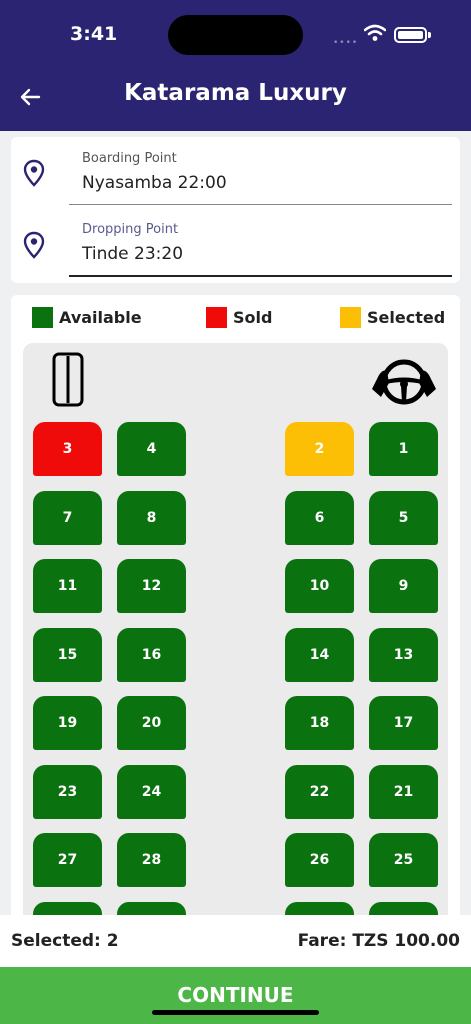  Describe the element at coordinates (410, 35) in the screenshot. I see `battery-icon` at that location.